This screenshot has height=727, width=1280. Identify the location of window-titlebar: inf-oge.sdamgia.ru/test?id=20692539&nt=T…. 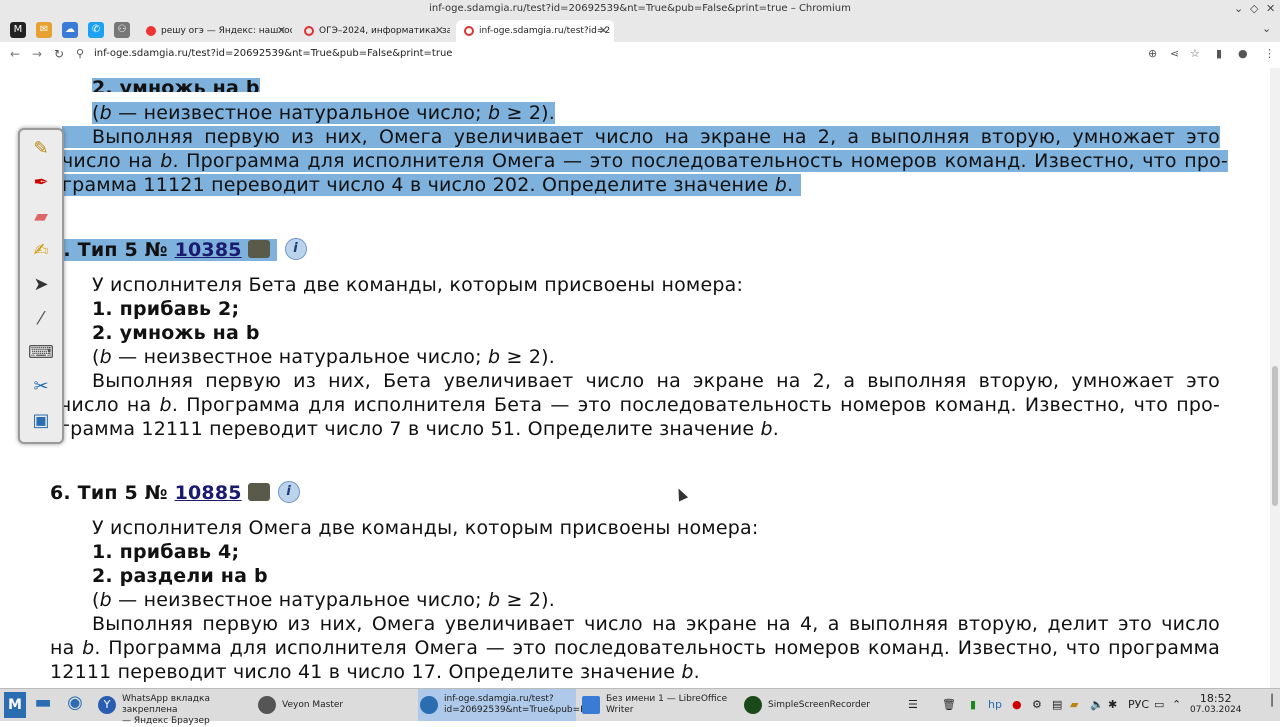
(640, 9).